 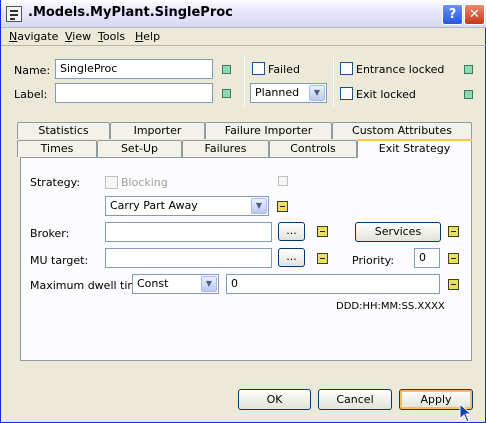 What do you see at coordinates (144, 182) in the screenshot?
I see `blocking-label: Blocking` at bounding box center [144, 182].